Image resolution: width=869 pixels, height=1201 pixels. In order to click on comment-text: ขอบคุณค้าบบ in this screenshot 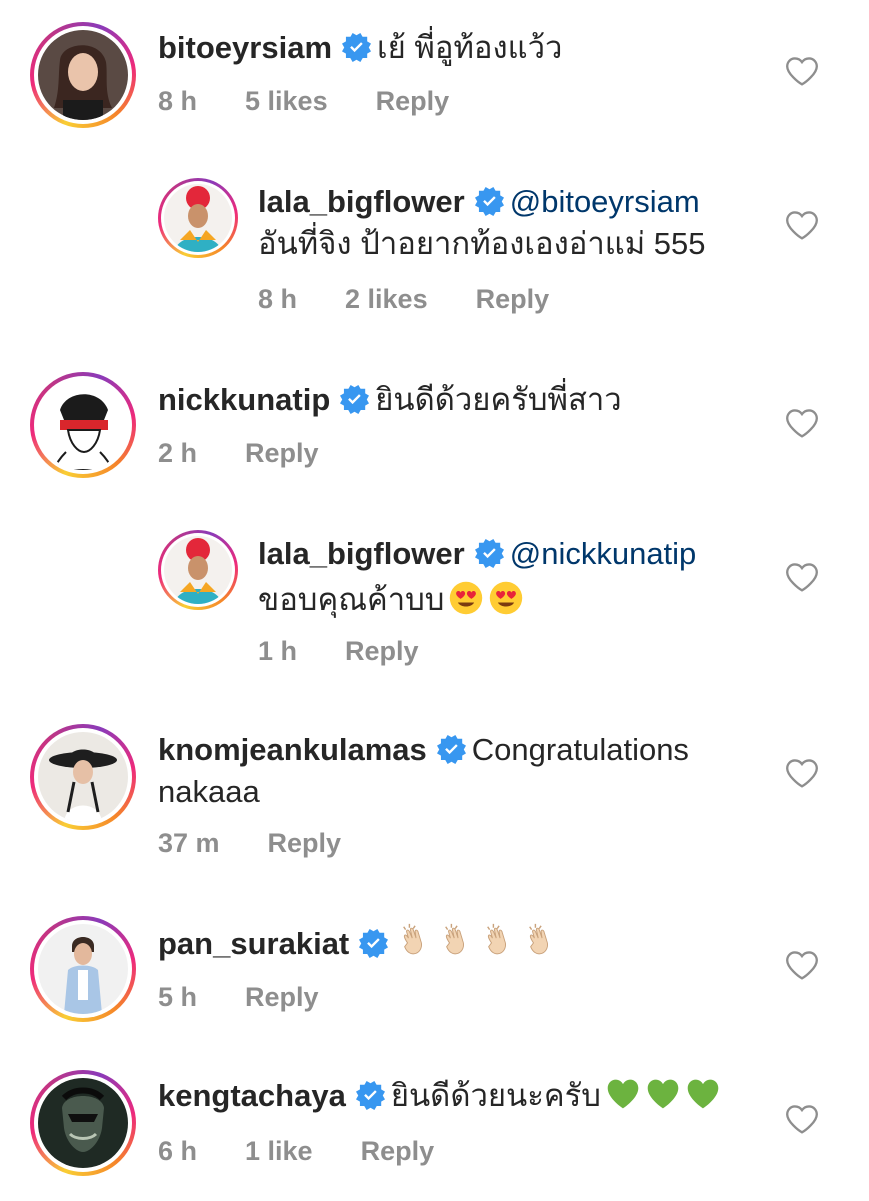, I will do `click(351, 599)`.